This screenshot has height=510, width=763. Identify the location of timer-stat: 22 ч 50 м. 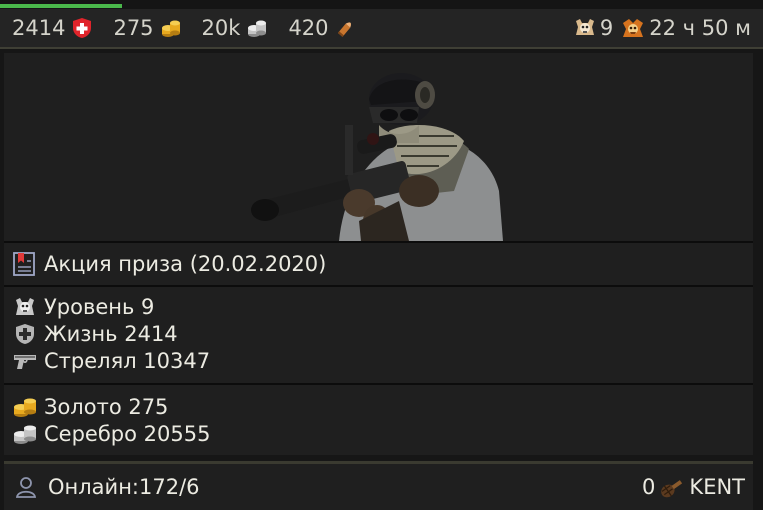
(686, 28).